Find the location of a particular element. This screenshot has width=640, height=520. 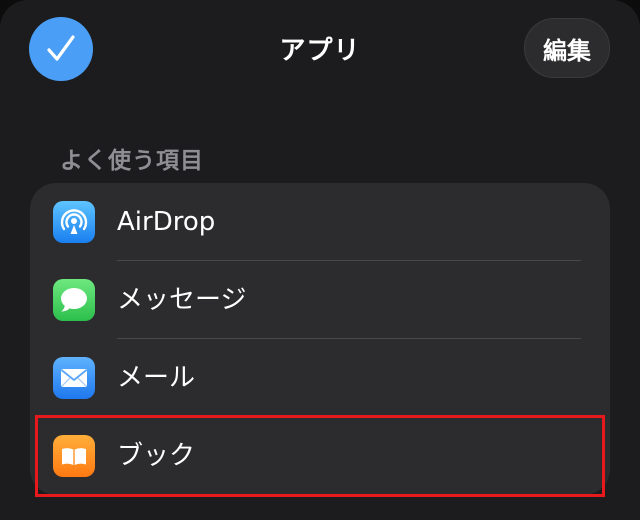

list-item-mail: メール is located at coordinates (320, 378).